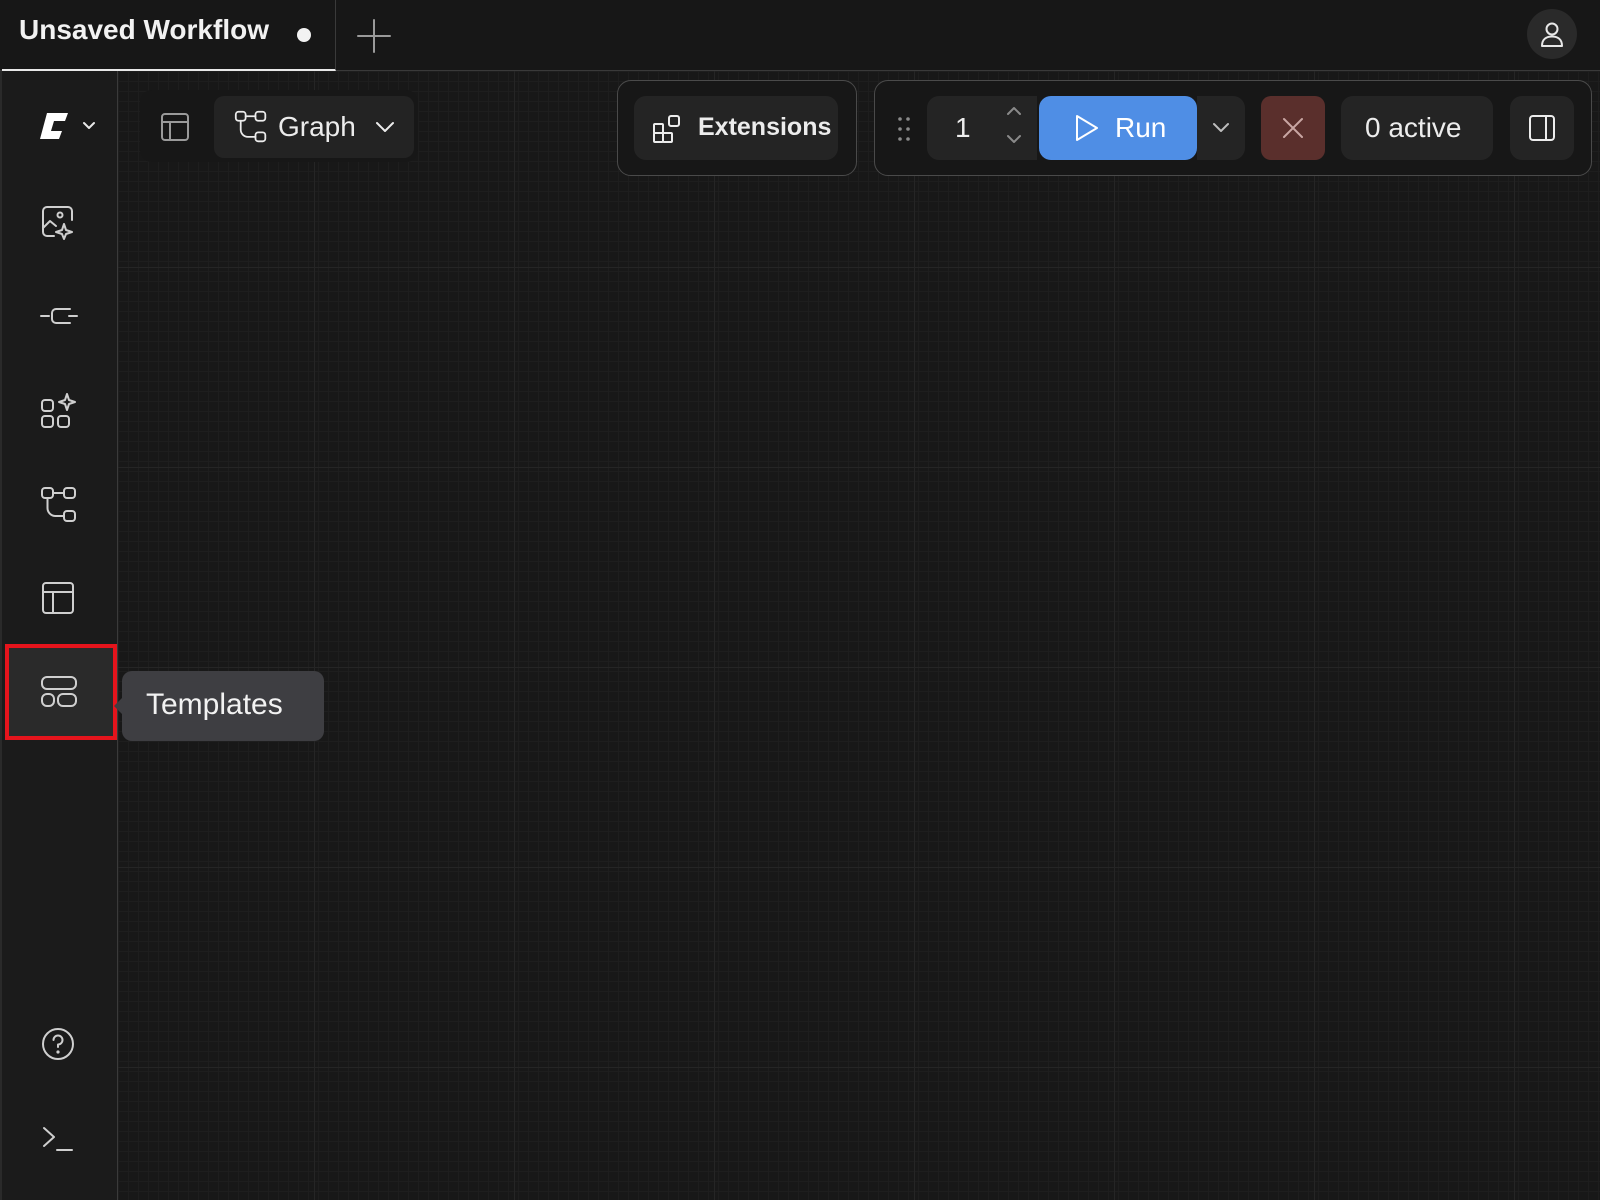 The image size is (1600, 1200). Describe the element at coordinates (250, 126) in the screenshot. I see `graph-icon` at that location.